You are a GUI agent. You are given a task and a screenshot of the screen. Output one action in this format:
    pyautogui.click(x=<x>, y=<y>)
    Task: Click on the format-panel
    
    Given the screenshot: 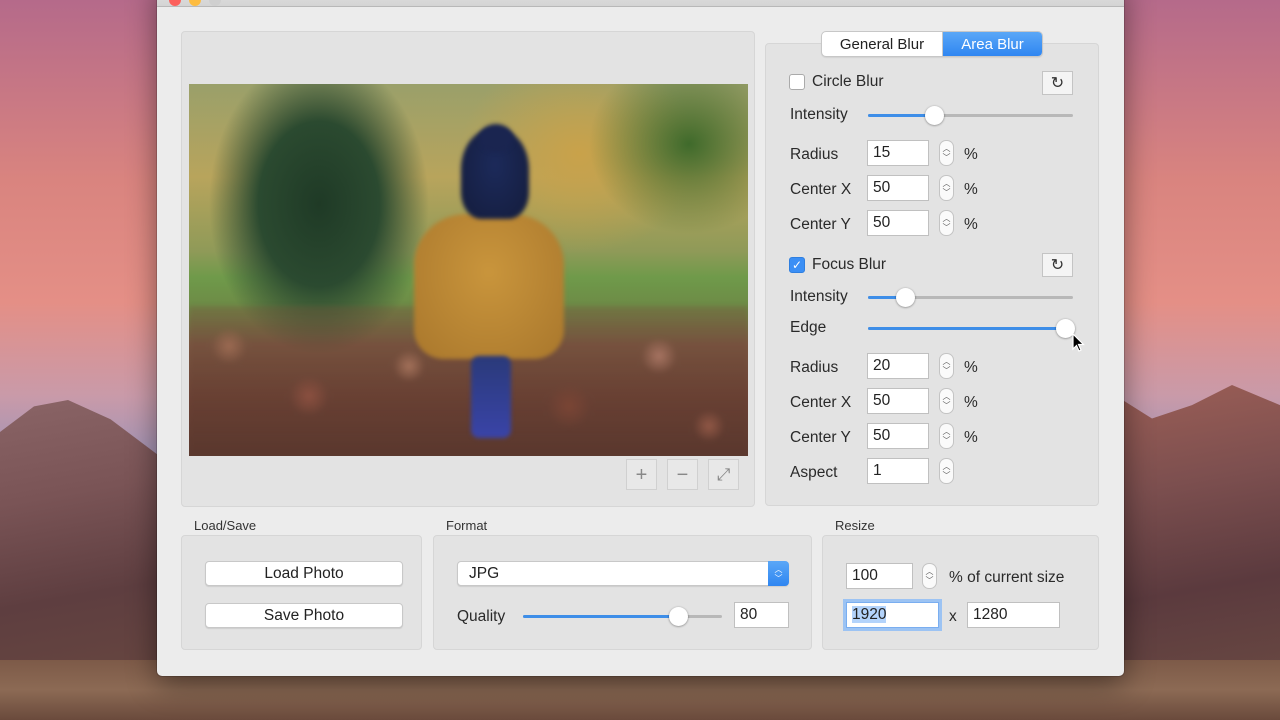 What is the action you would take?
    pyautogui.click(x=622, y=592)
    